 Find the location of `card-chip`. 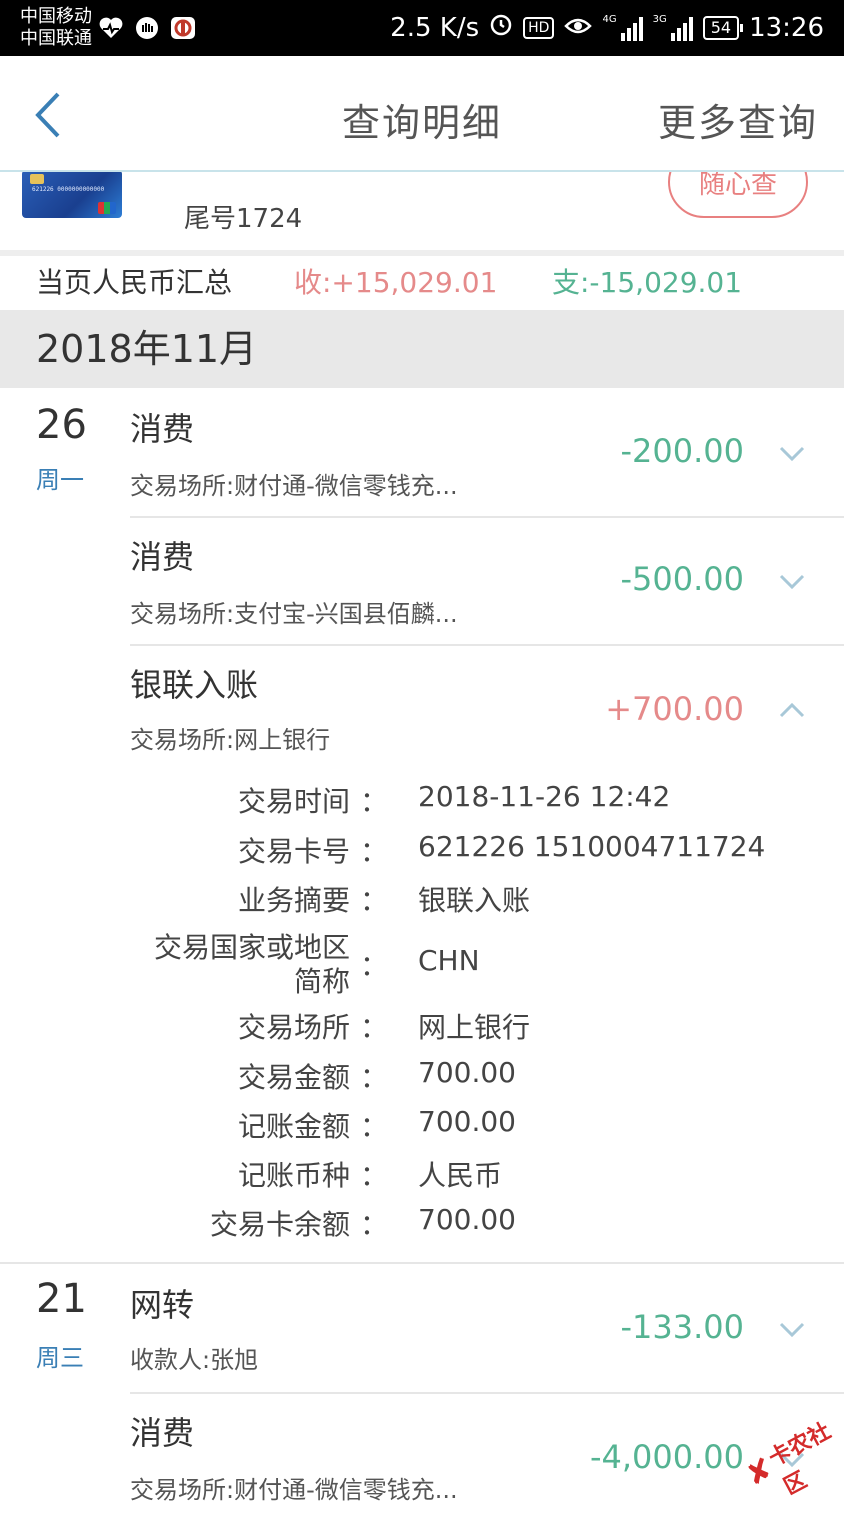

card-chip is located at coordinates (37, 179).